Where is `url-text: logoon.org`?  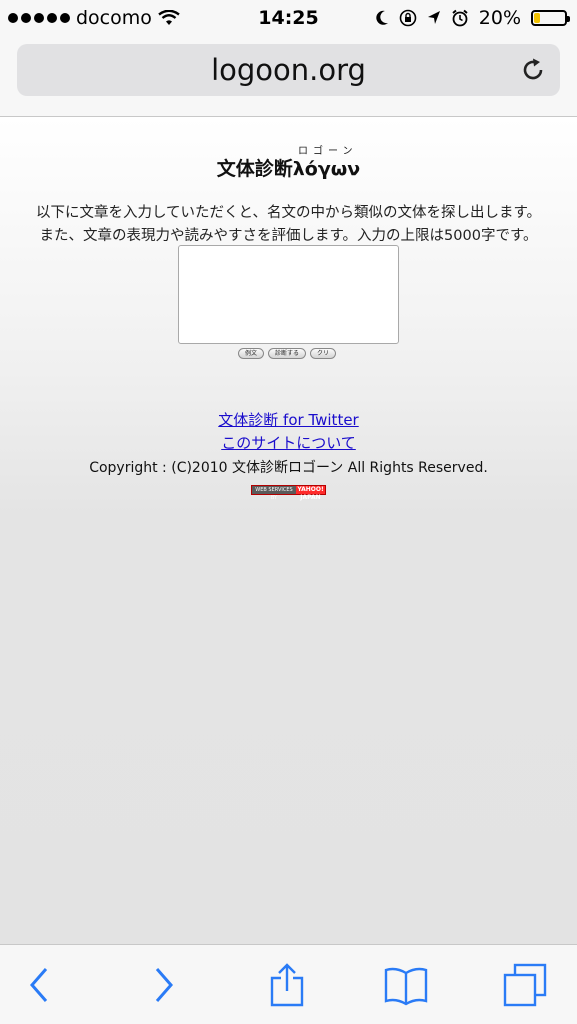 url-text: logoon.org is located at coordinates (288, 70).